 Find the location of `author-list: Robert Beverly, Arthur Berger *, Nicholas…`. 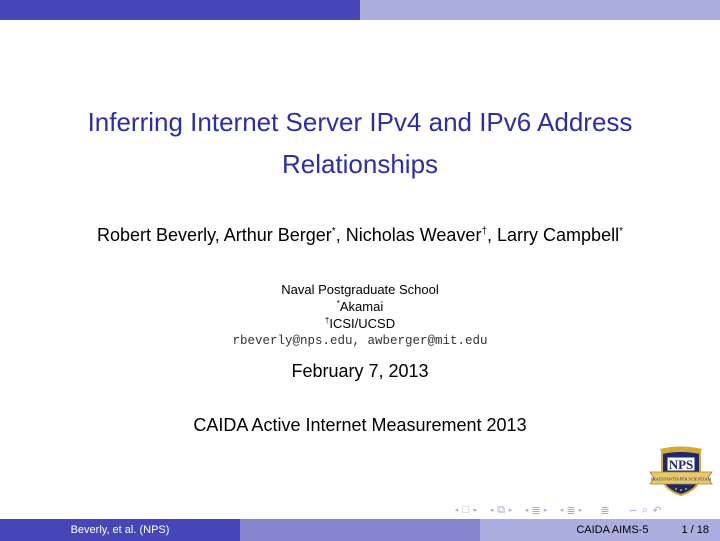

author-list: Robert Beverly, Arthur Berger *, Nicholas… is located at coordinates (360, 235).